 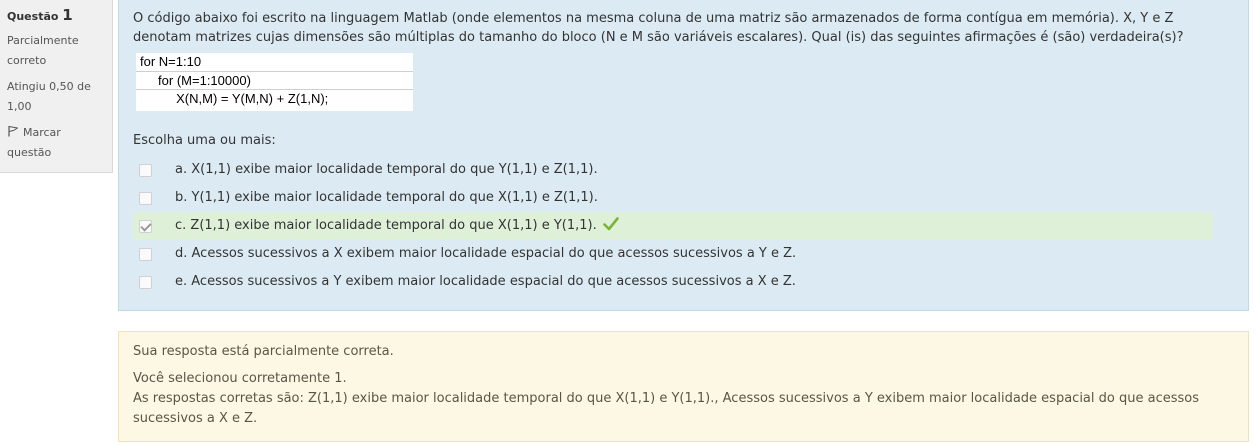 I want to click on question-number: Questão 1, so click(x=56, y=16).